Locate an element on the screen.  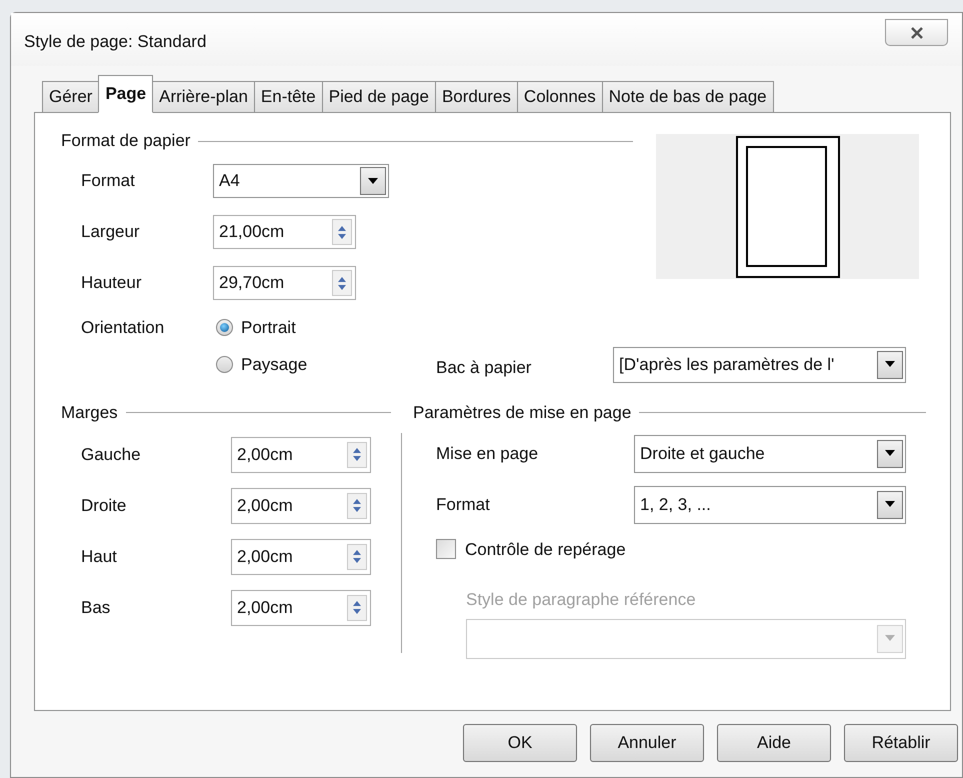
dropdown: A4 is located at coordinates (301, 181).